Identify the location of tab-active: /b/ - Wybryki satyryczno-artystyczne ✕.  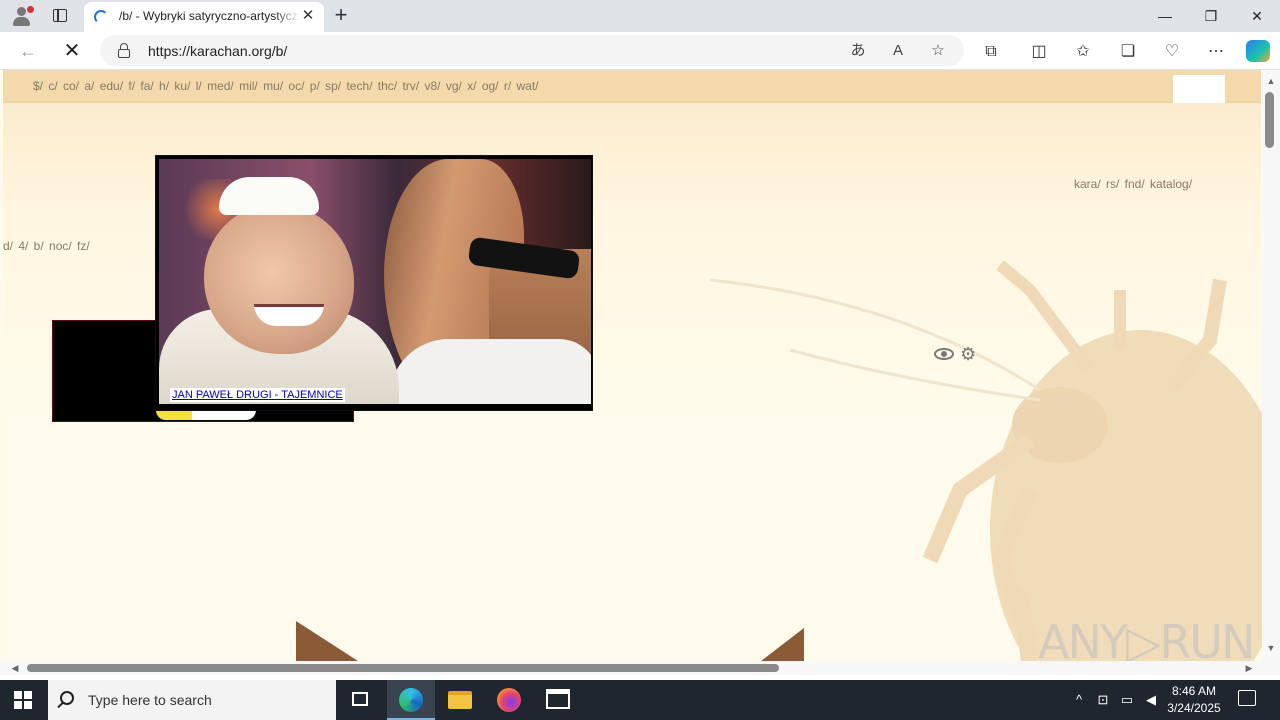
(204, 17).